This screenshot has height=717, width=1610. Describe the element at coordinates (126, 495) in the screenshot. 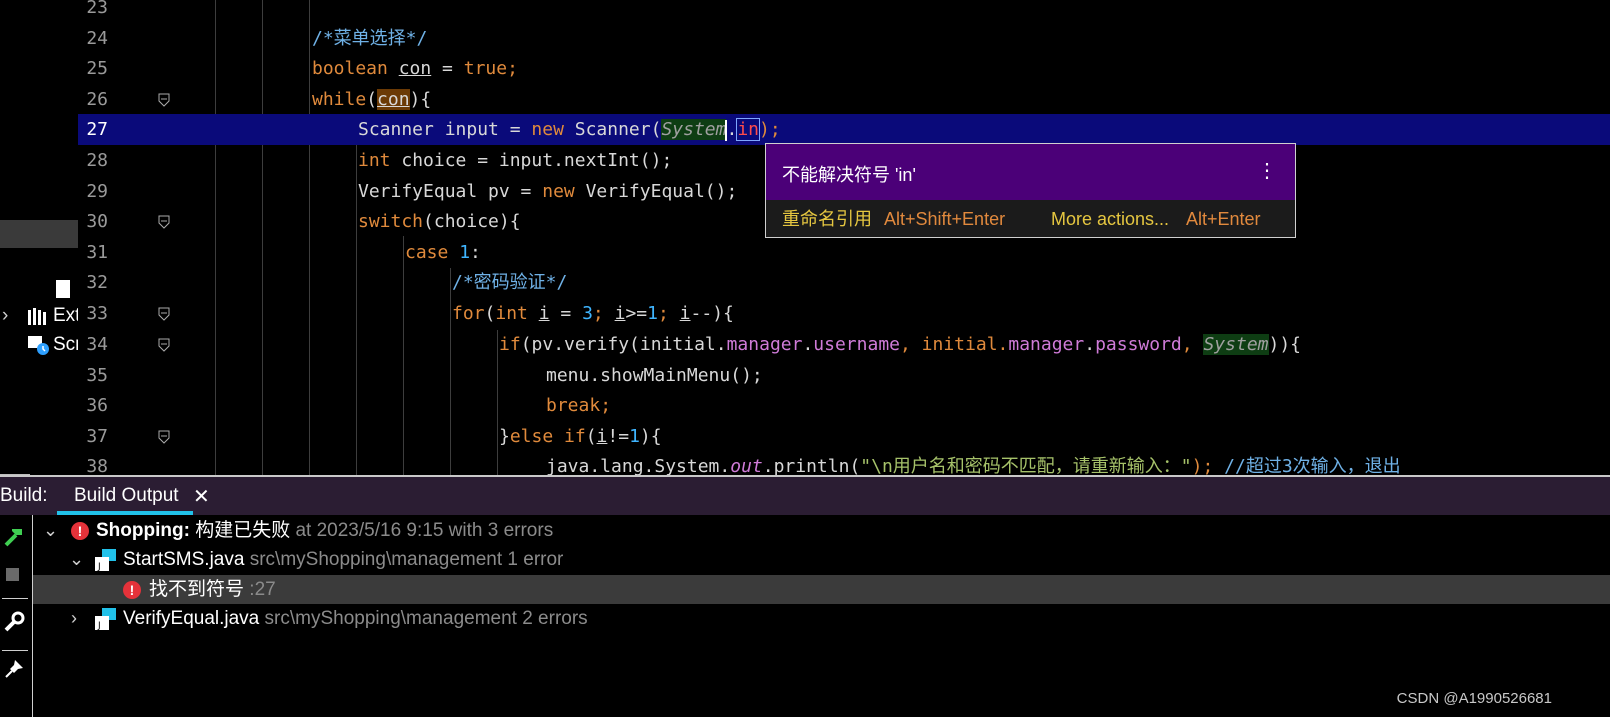

I see `tab-label: Build Output` at that location.